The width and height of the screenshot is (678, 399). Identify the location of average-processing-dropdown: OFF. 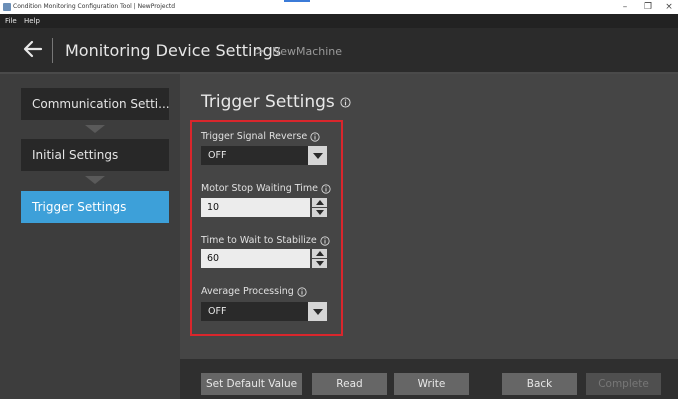
(264, 311).